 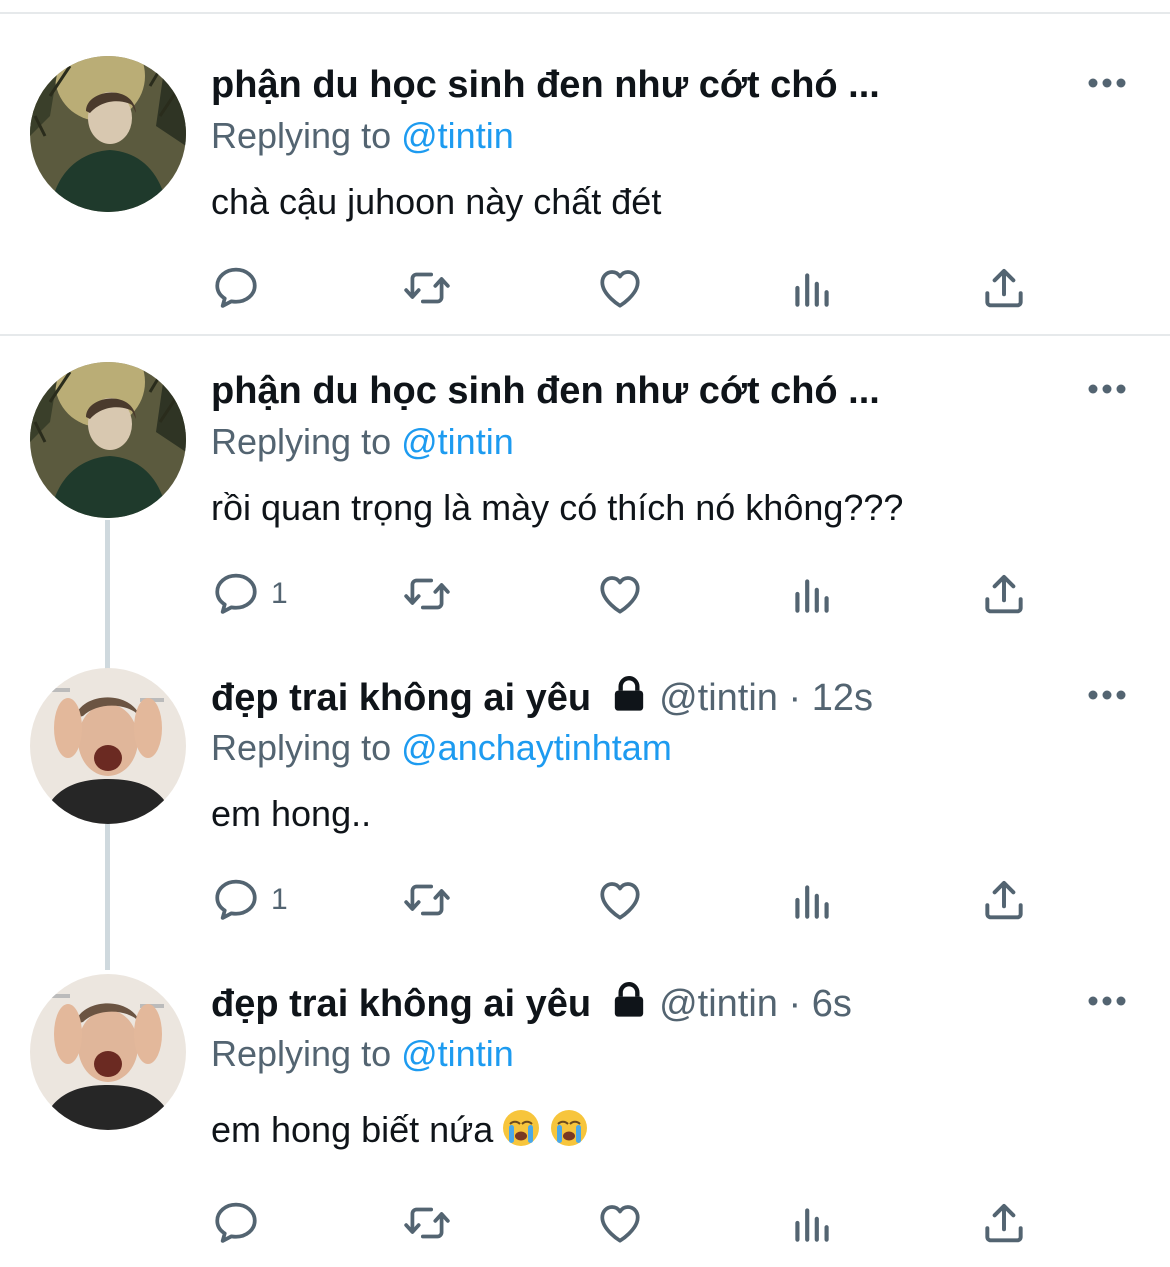 I want to click on timestamp: · 12s, so click(x=830, y=698).